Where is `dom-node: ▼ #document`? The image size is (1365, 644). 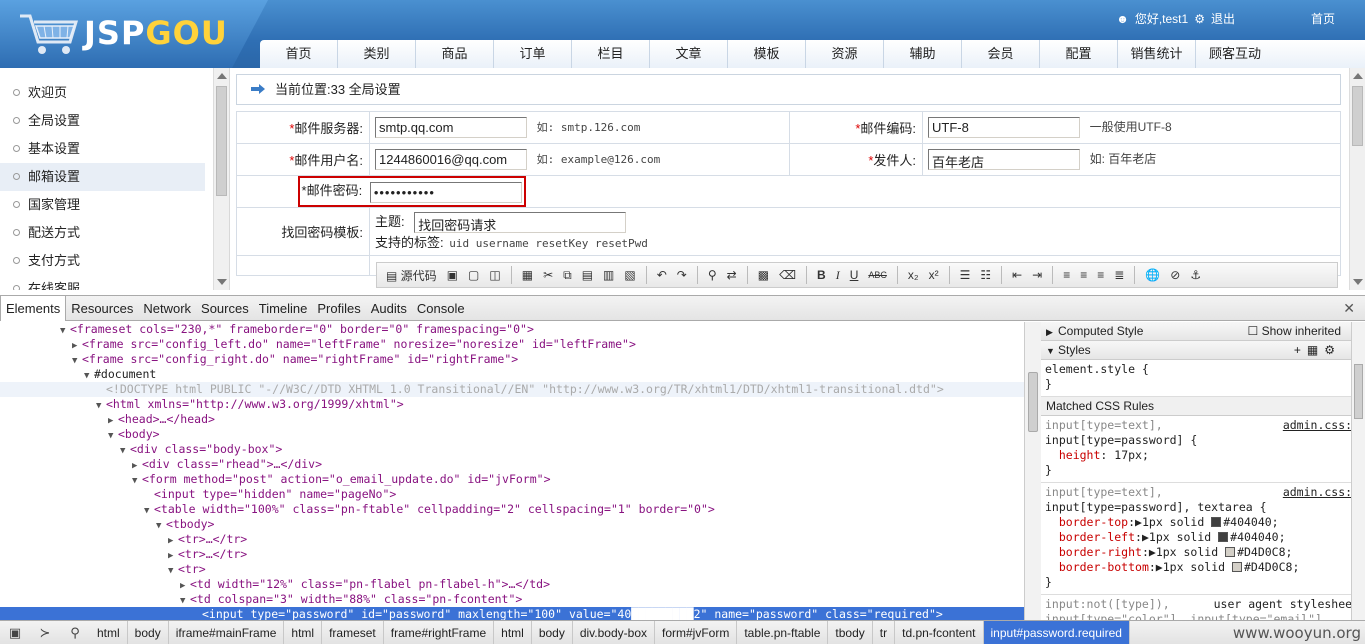 dom-node: ▼ #document is located at coordinates (512, 374).